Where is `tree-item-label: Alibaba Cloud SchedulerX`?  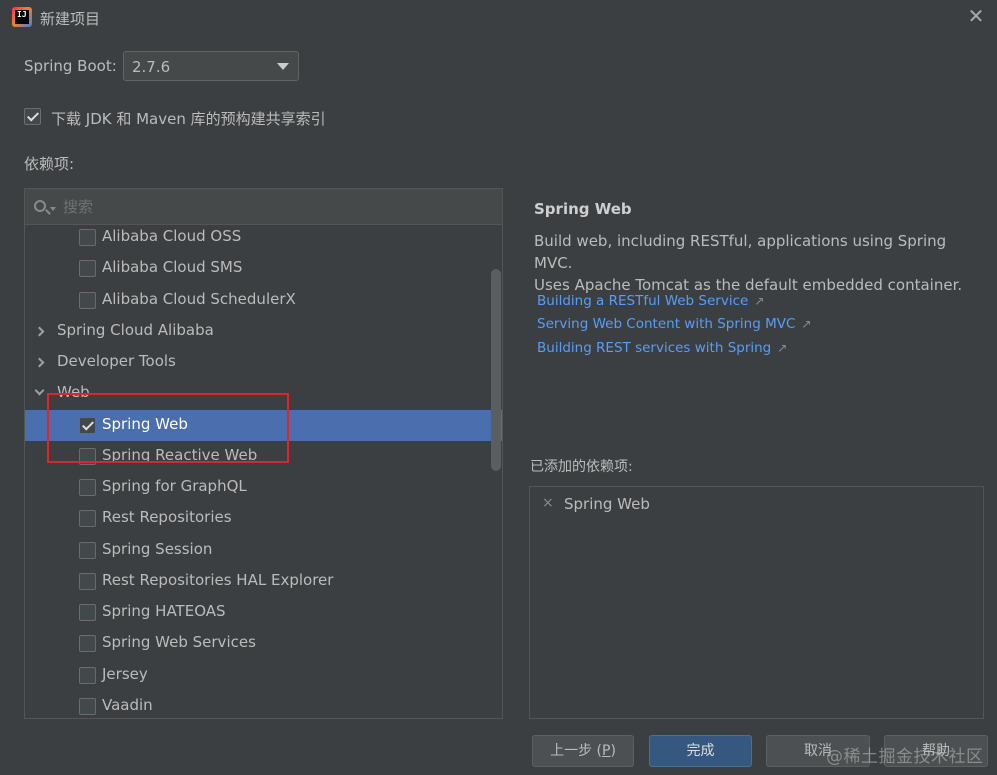
tree-item-label: Alibaba Cloud SchedulerX is located at coordinates (199, 298).